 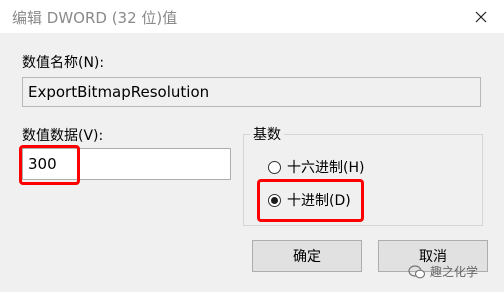 I want to click on close-icon, so click(x=481, y=16).